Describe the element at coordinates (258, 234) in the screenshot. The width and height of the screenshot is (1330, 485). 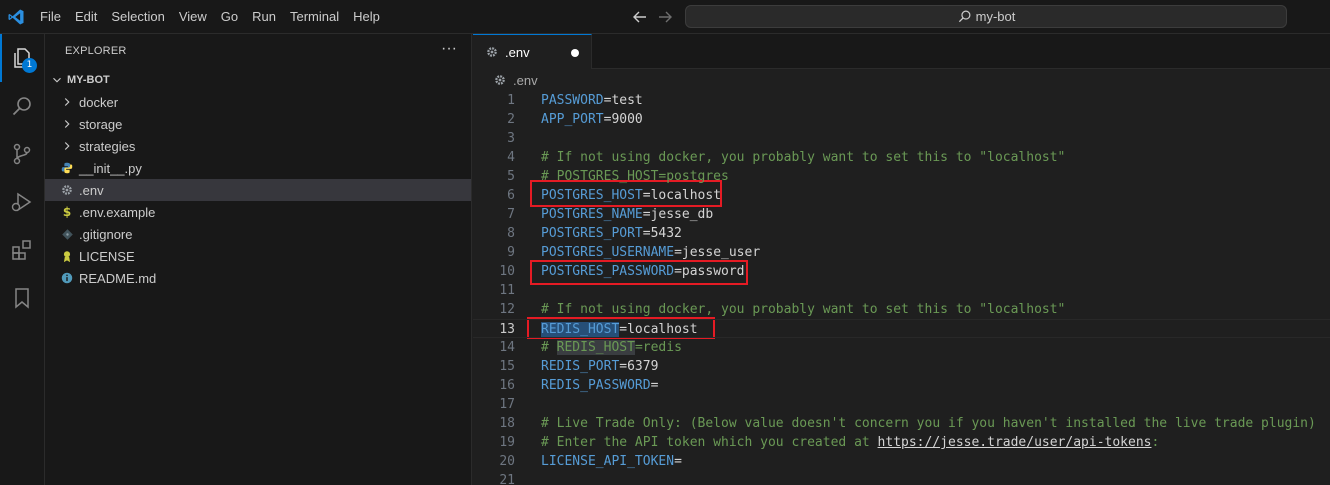
I see `file-item: .gitignore` at that location.